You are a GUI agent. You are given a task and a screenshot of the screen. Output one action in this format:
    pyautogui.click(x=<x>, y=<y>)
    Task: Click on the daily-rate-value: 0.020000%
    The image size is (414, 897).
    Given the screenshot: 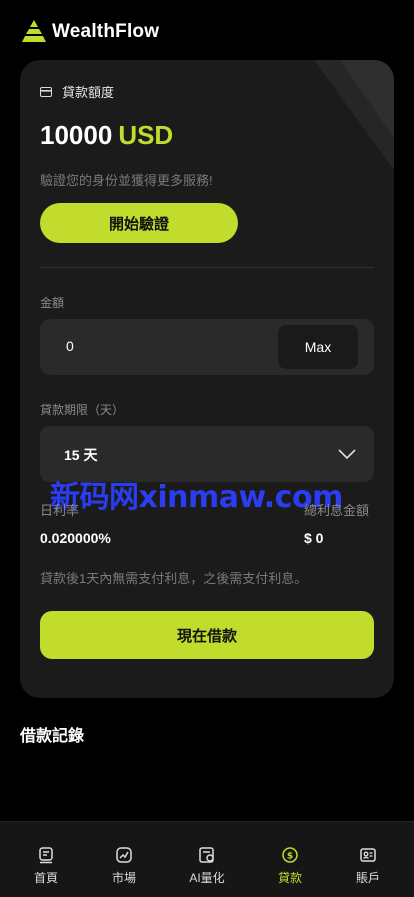 What is the action you would take?
    pyautogui.click(x=75, y=538)
    